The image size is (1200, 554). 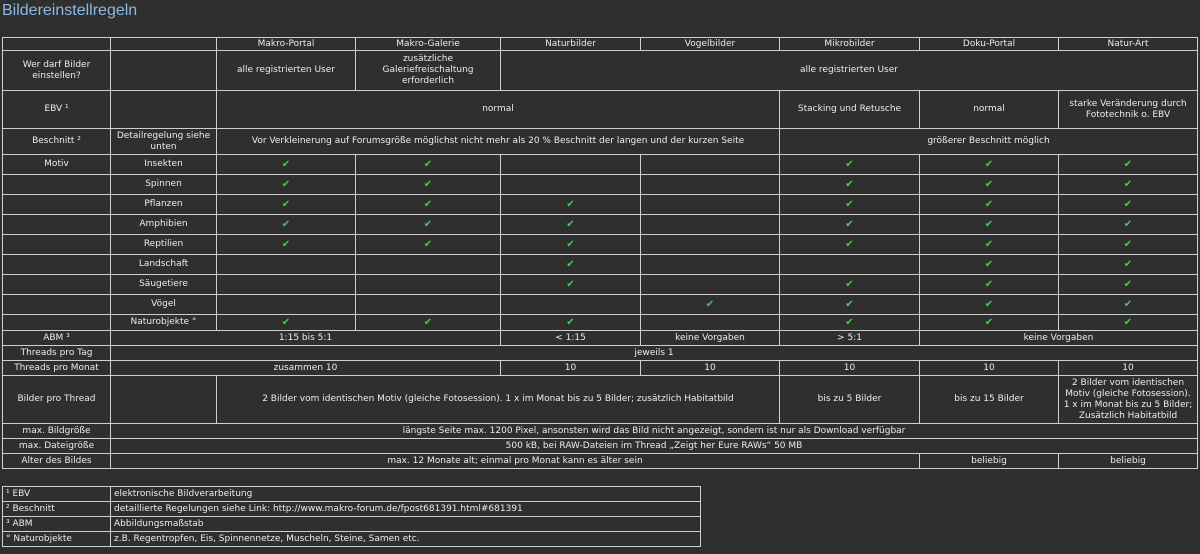 I want to click on motiv-row: Pflanzen ✔ ✔ ✔ ✔ ✔ ✔, so click(x=600, y=204).